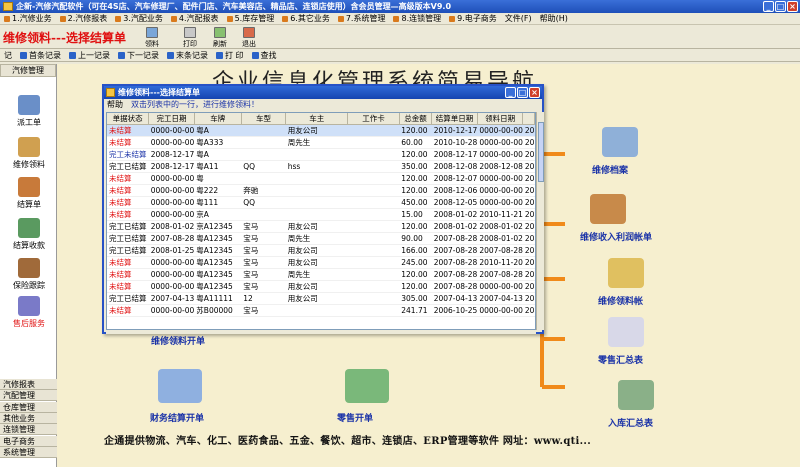 This screenshot has height=467, width=800. Describe the element at coordinates (528, 226) in the screenshot. I see `table-cell: 20` at that location.